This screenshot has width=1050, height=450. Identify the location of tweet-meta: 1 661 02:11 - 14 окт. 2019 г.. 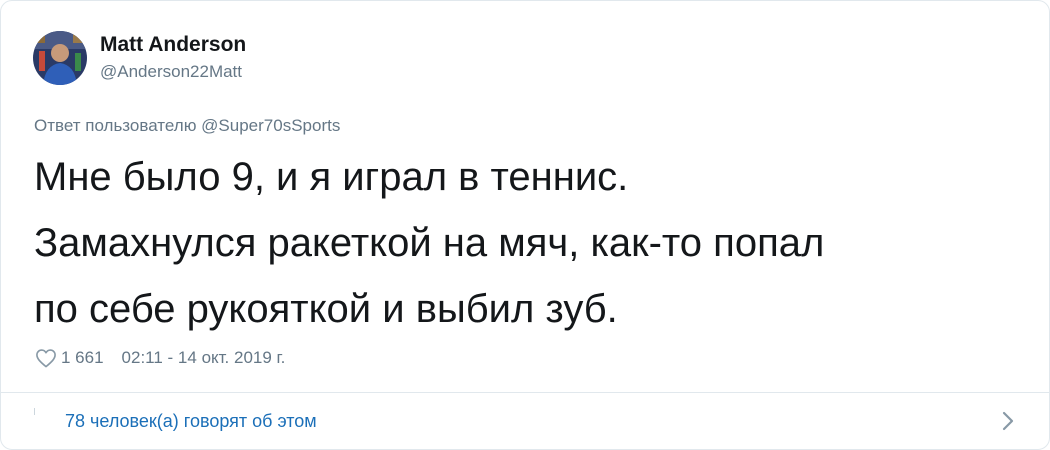
(160, 358).